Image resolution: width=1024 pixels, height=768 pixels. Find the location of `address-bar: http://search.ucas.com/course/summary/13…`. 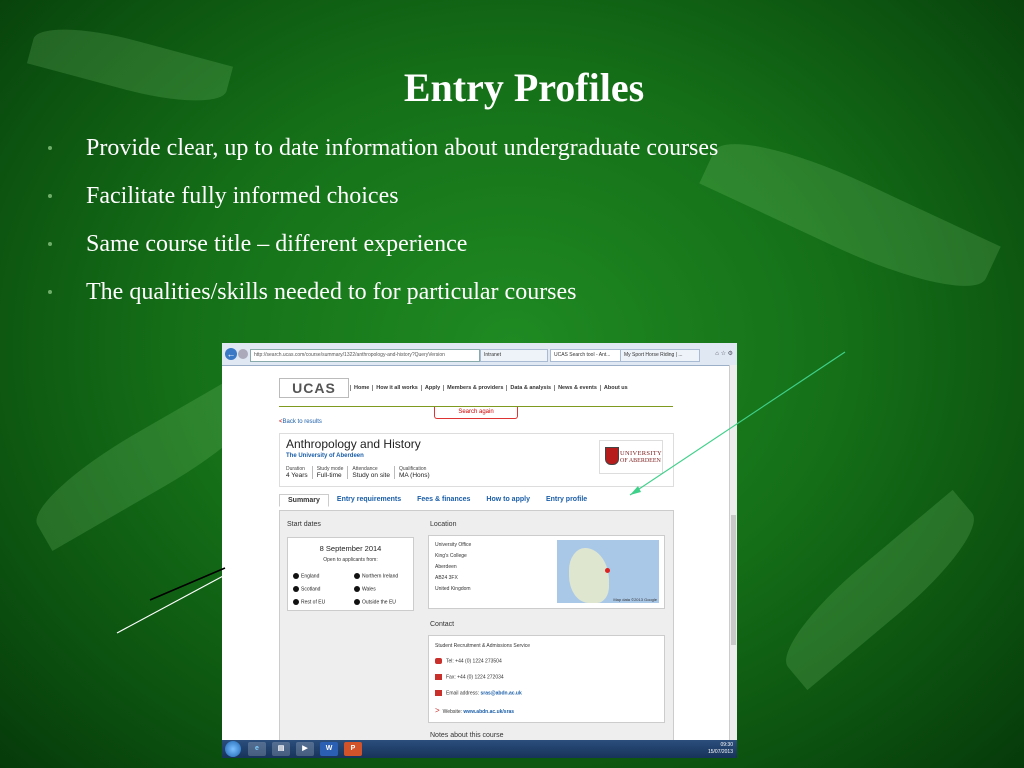

address-bar: http://search.ucas.com/course/summary/13… is located at coordinates (365, 355).